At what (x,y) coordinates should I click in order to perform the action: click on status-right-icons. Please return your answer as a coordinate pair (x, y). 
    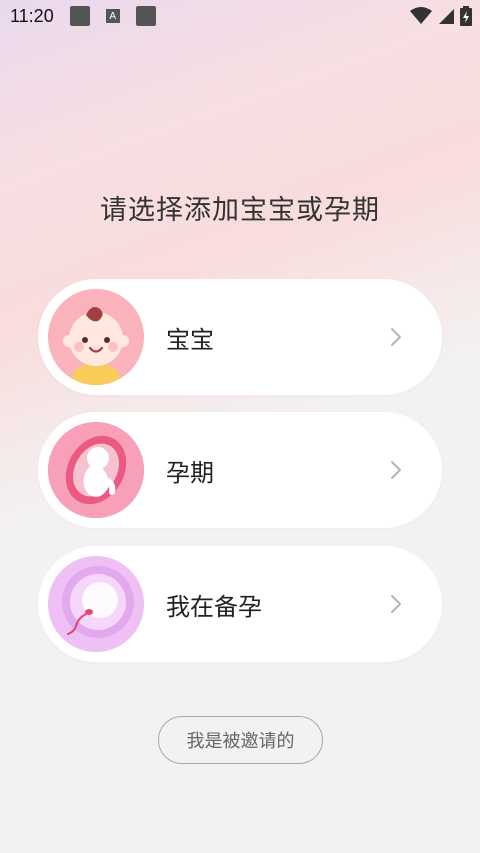
    Looking at the image, I should click on (441, 16).